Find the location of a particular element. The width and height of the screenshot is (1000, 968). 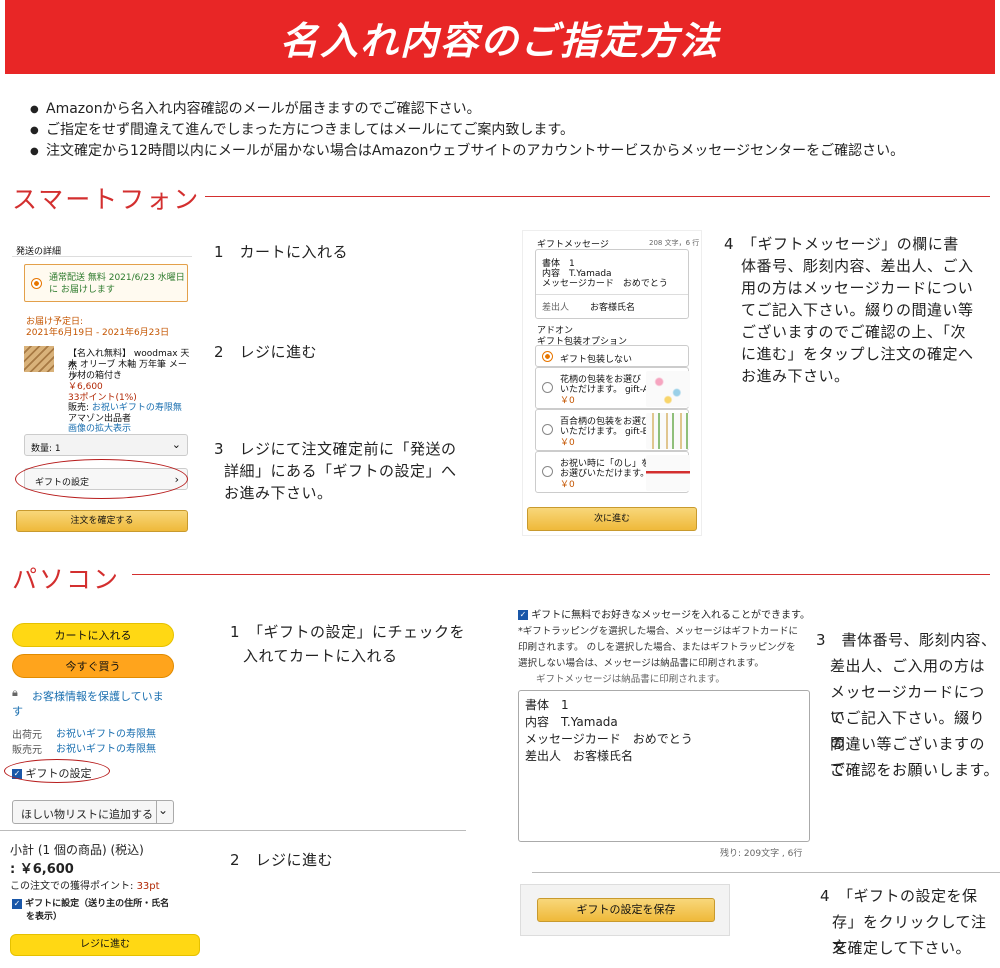

floral-wrap-image is located at coordinates (668, 389).